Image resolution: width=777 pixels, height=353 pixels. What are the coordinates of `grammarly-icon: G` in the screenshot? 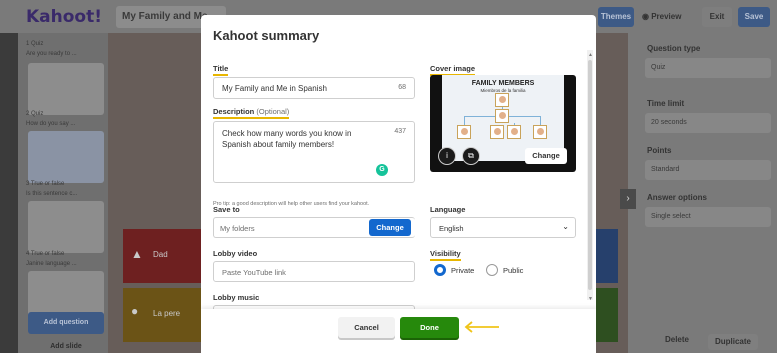 It's located at (382, 170).